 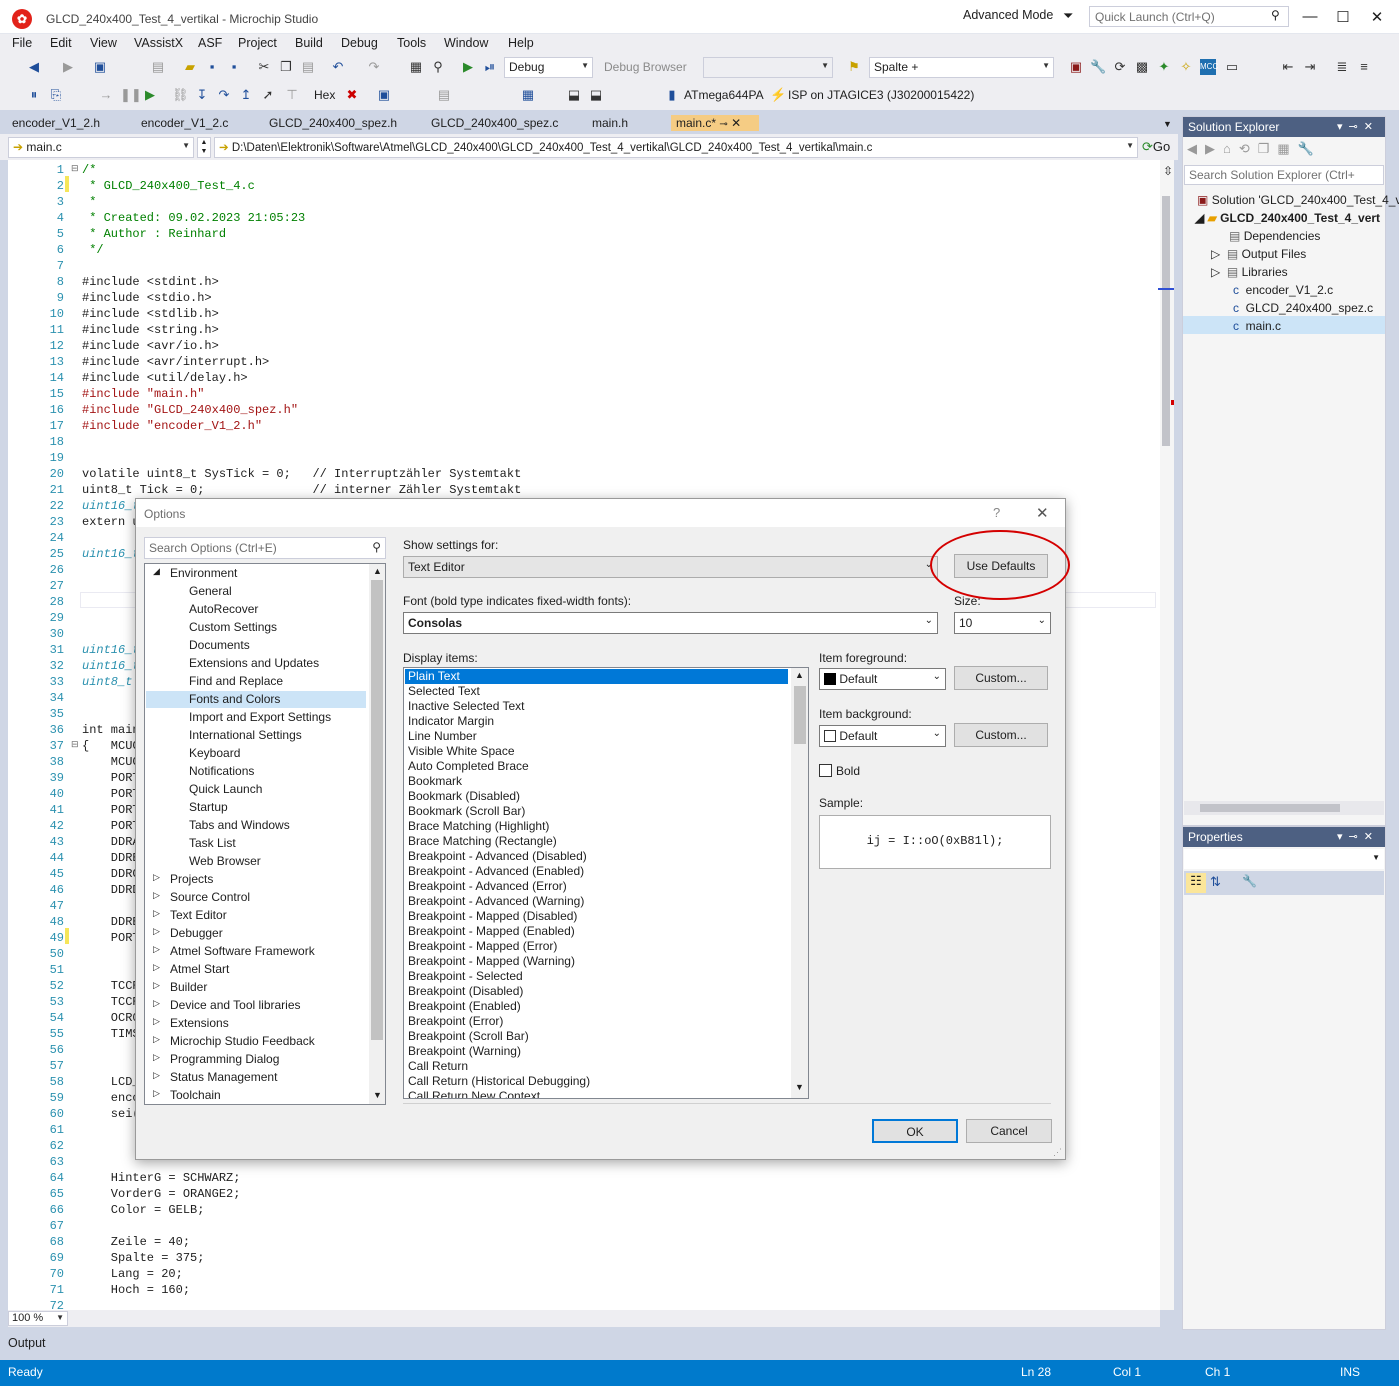 I want to click on display-item: Breakpoint (Warning), so click(x=464, y=1051).